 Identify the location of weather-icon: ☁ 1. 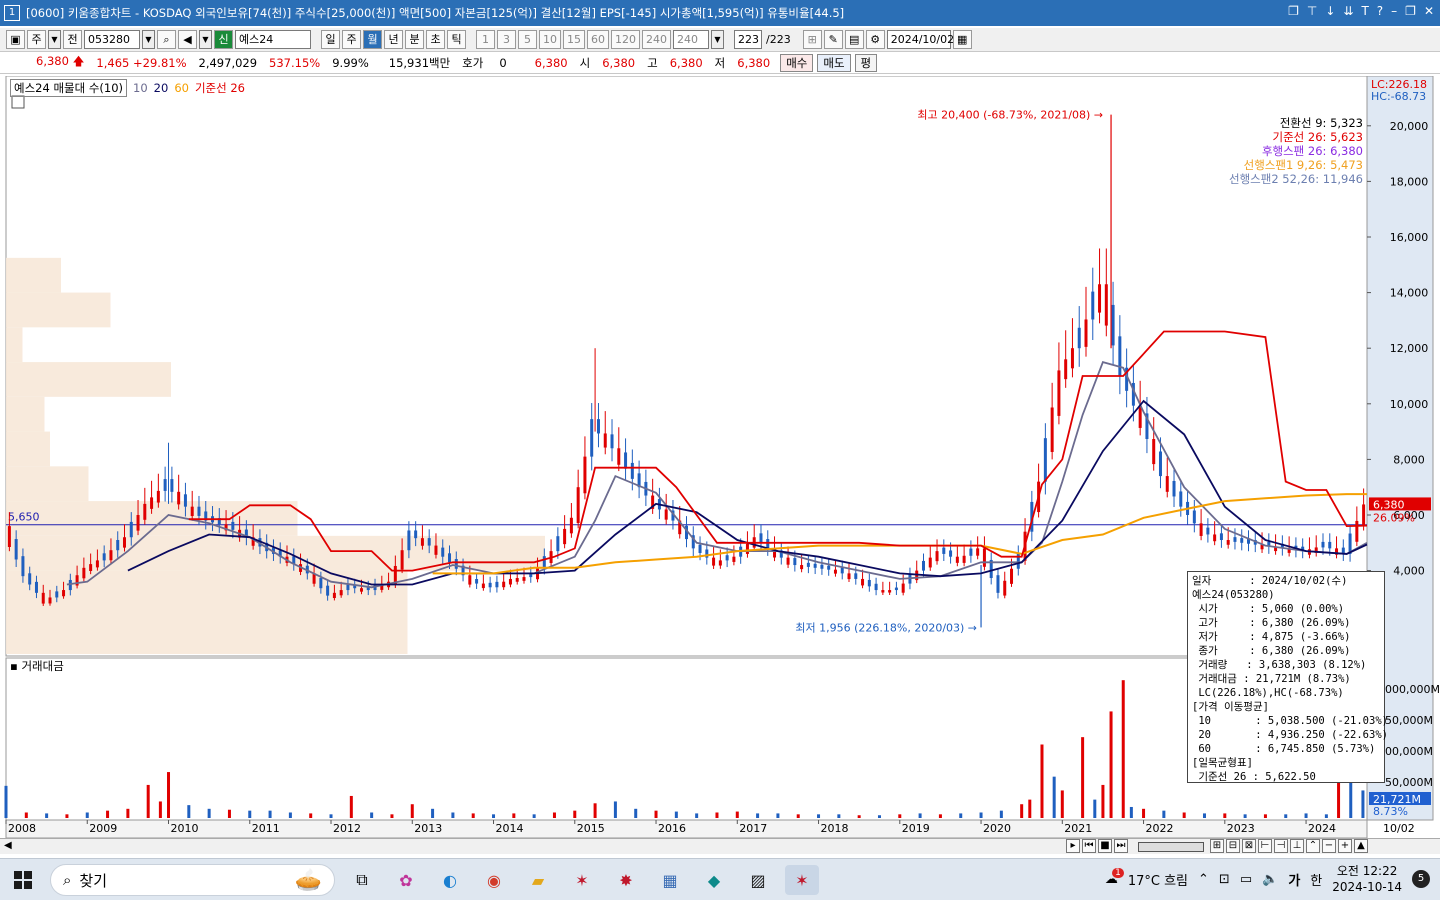
(1114, 877).